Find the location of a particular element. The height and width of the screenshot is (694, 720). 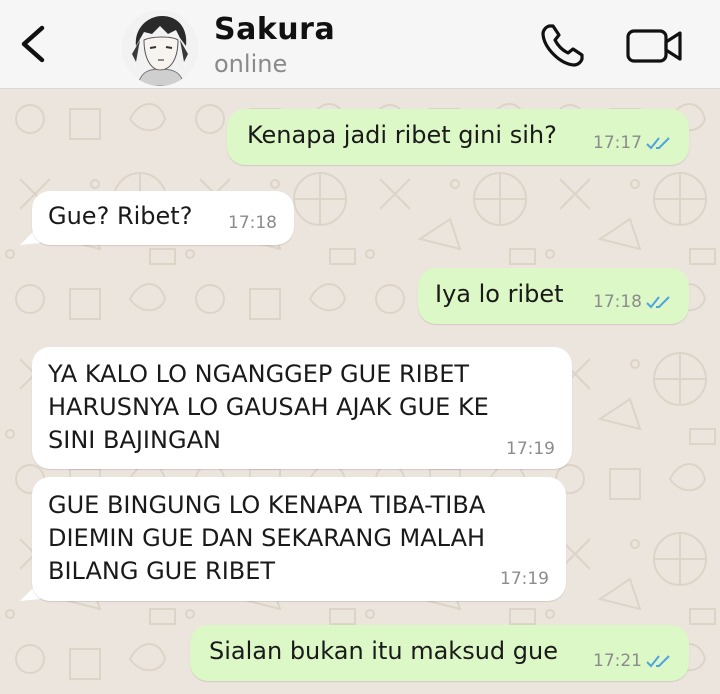

message-bubble-outgoing: Iya lo ribet 17:18 is located at coordinates (553, 296).